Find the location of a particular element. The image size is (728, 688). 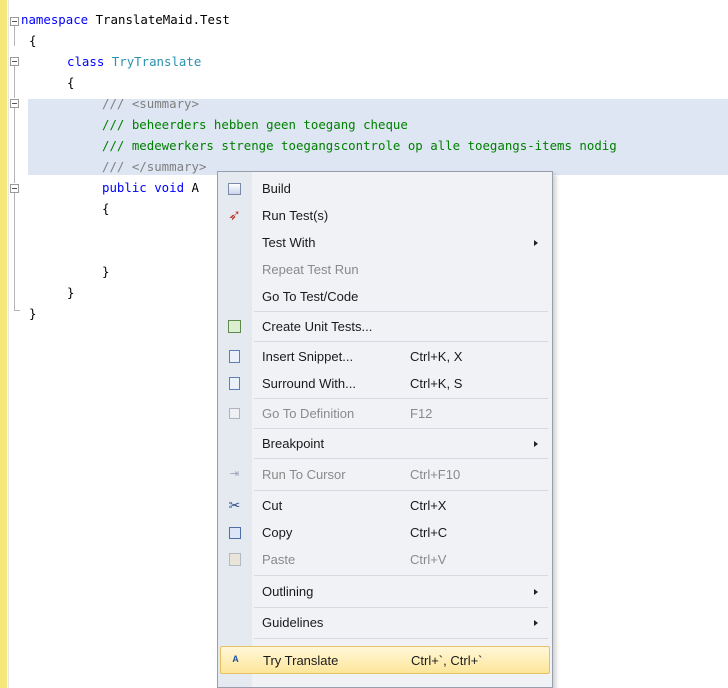

menu-item-breakpoint: Breakpoint is located at coordinates (385, 443).